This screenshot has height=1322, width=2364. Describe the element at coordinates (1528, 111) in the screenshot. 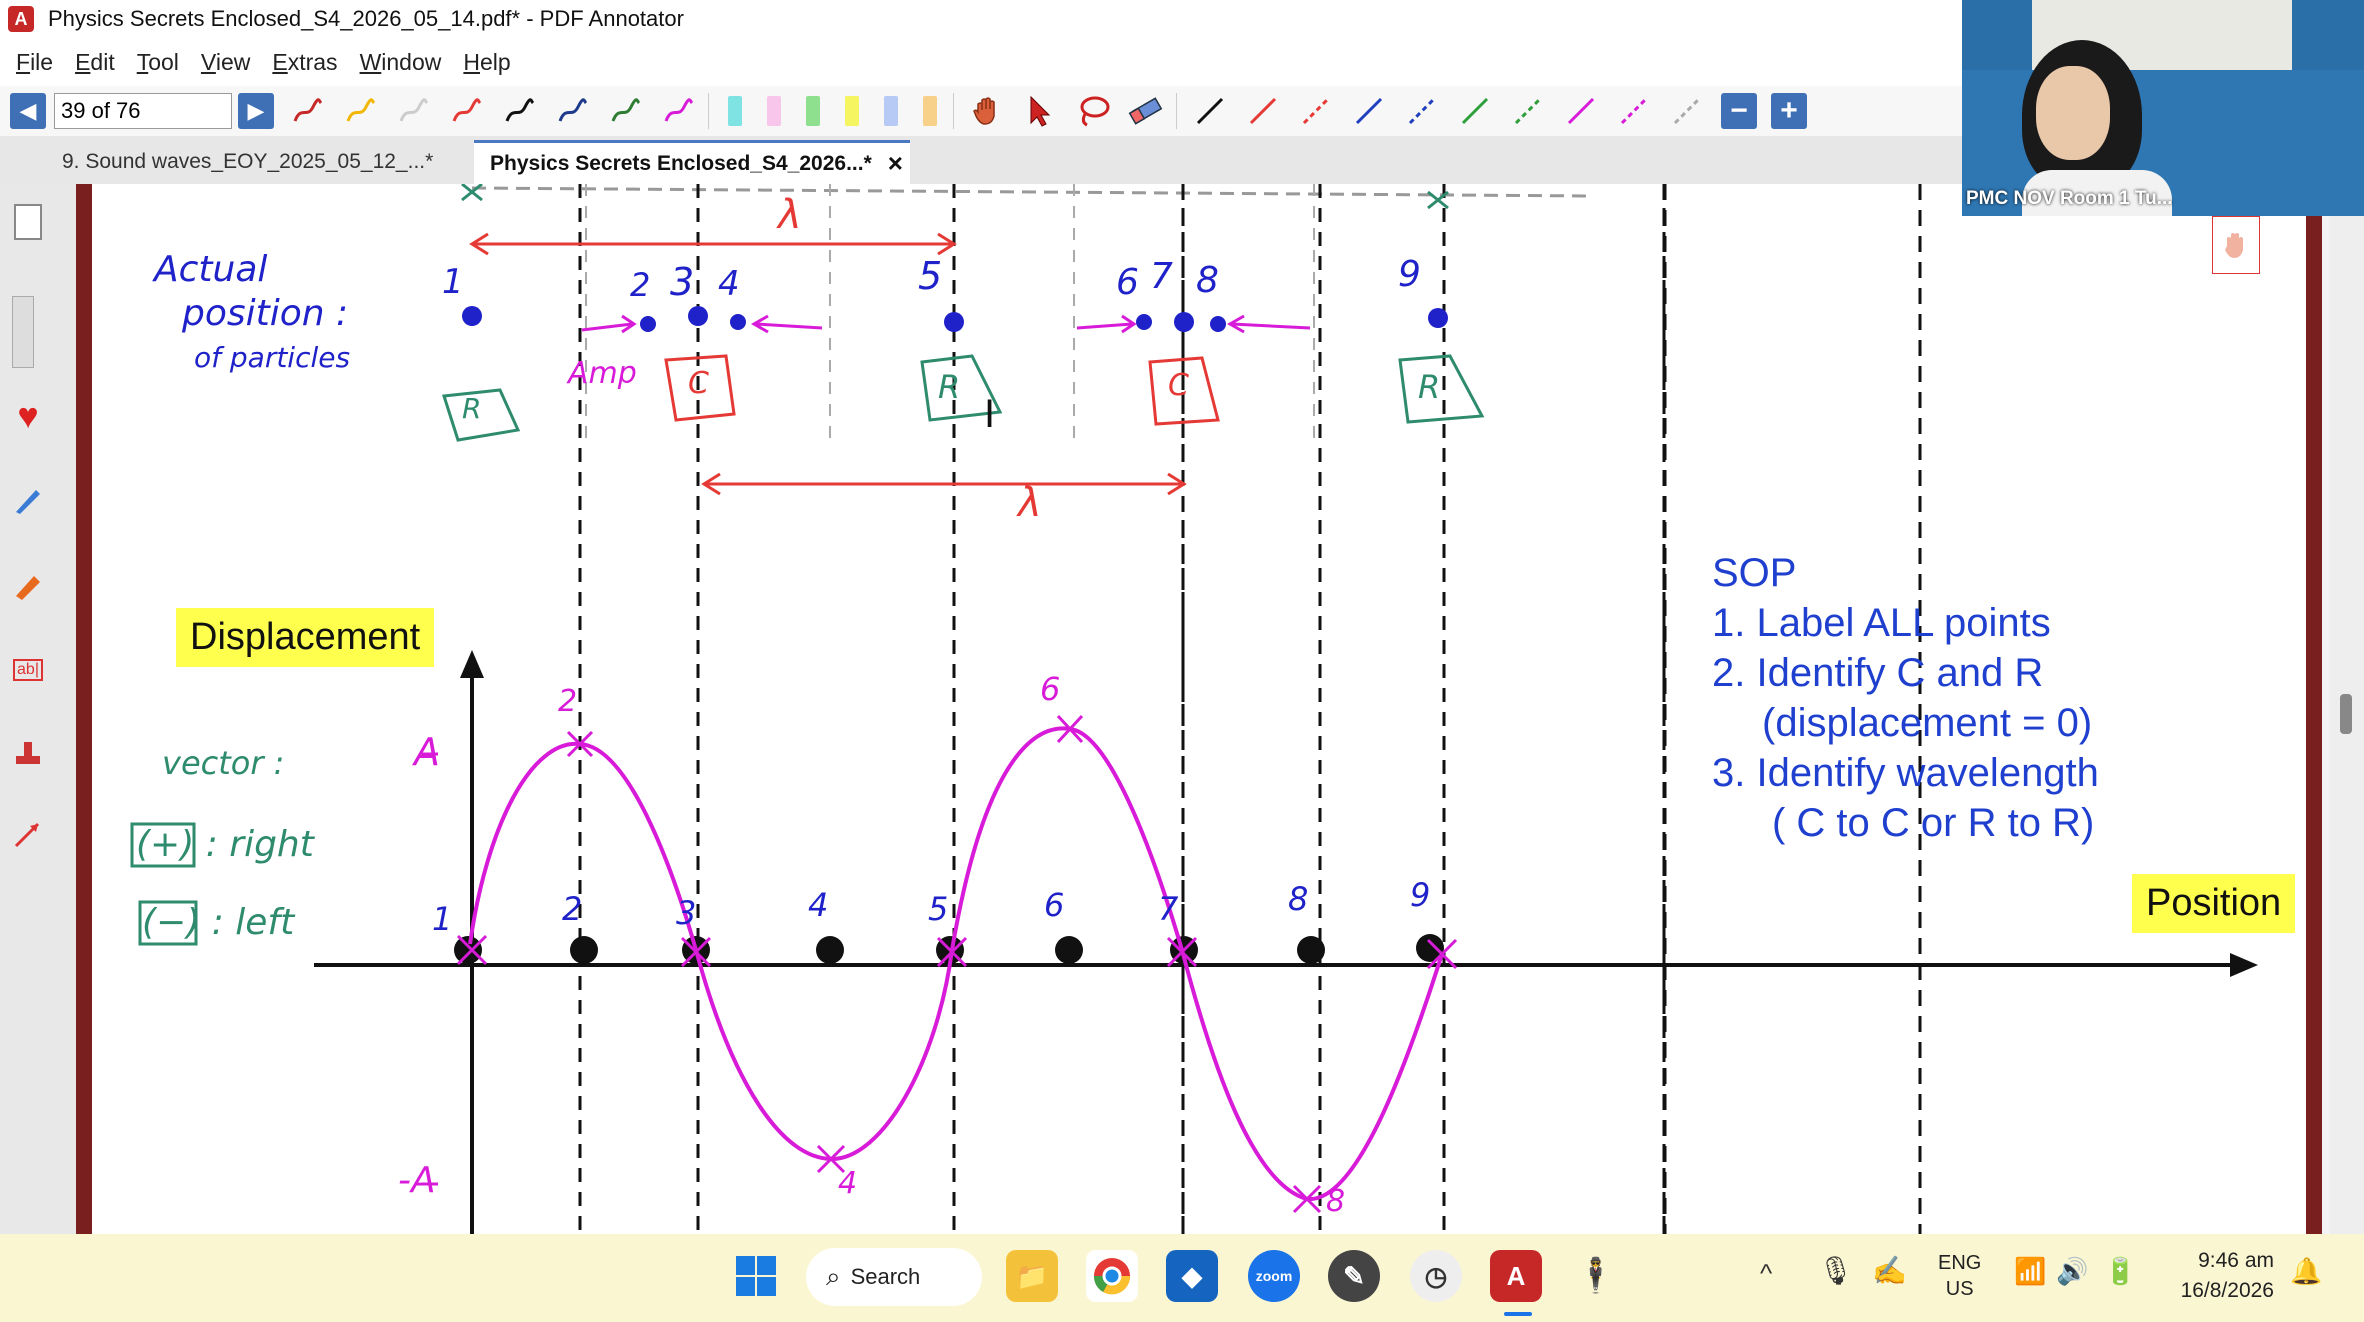

I see `line-color-7-icon` at that location.